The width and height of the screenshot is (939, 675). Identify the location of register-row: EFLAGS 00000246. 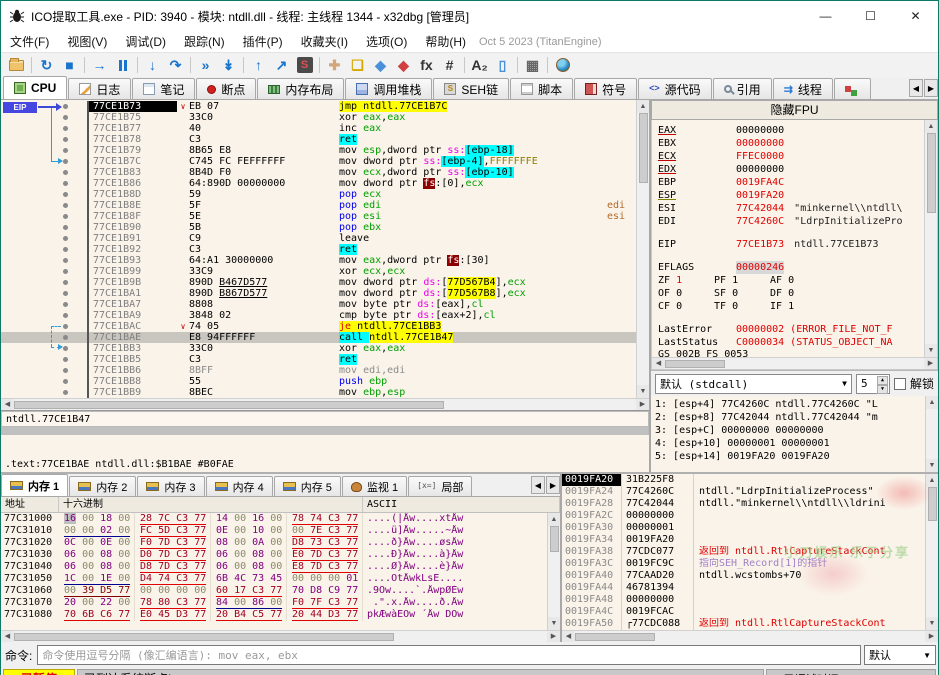
(791, 267).